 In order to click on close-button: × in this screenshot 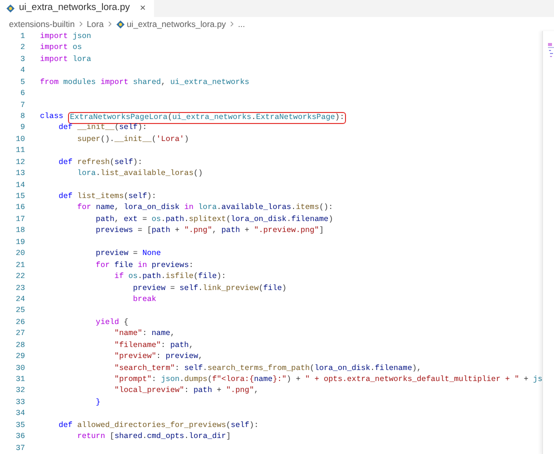, I will do `click(143, 9)`.